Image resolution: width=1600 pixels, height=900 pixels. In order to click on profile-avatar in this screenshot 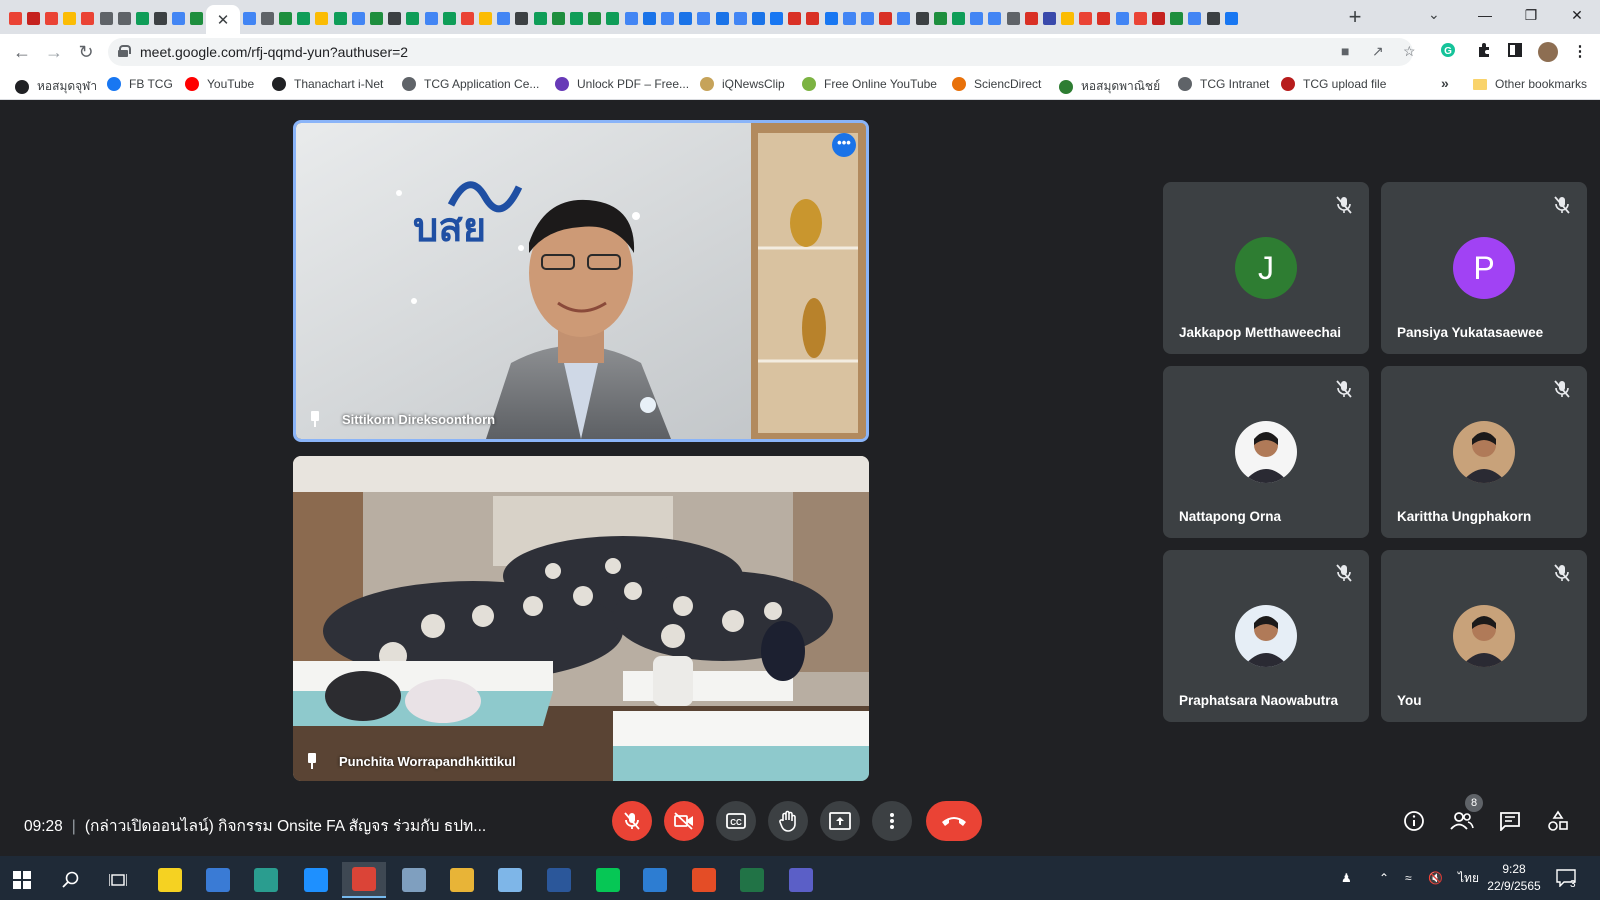, I will do `click(1548, 52)`.